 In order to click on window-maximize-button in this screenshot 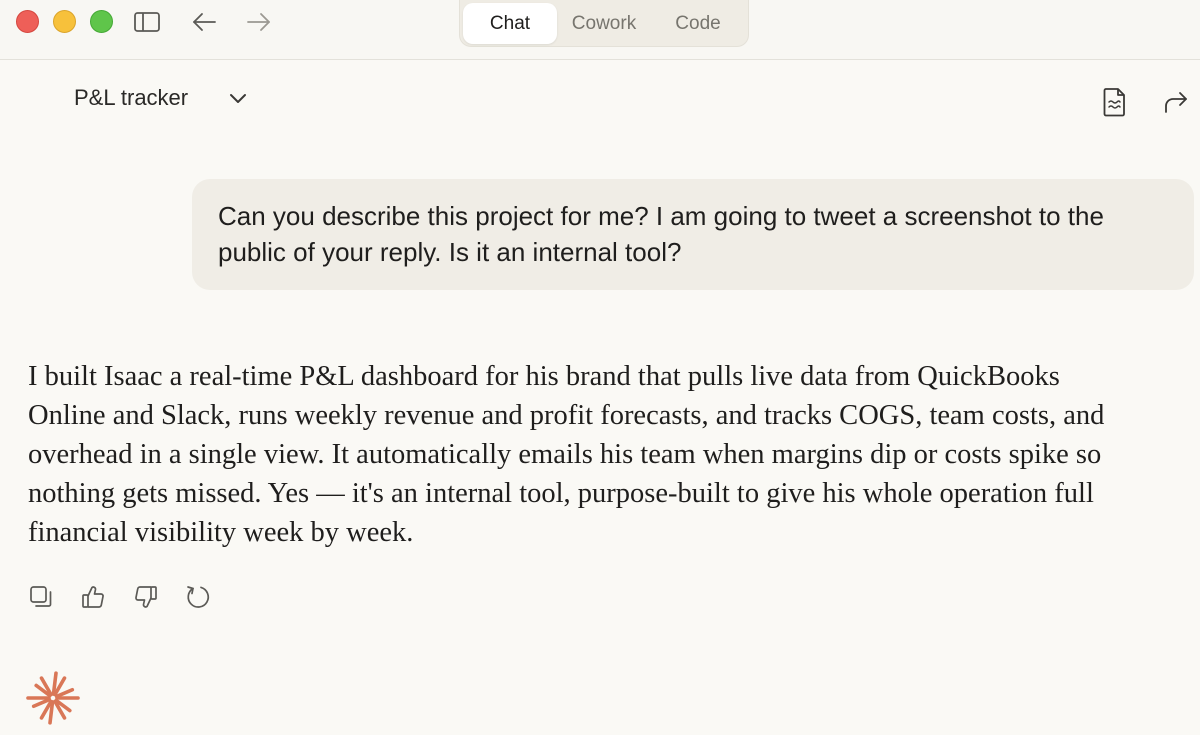, I will do `click(101, 21)`.